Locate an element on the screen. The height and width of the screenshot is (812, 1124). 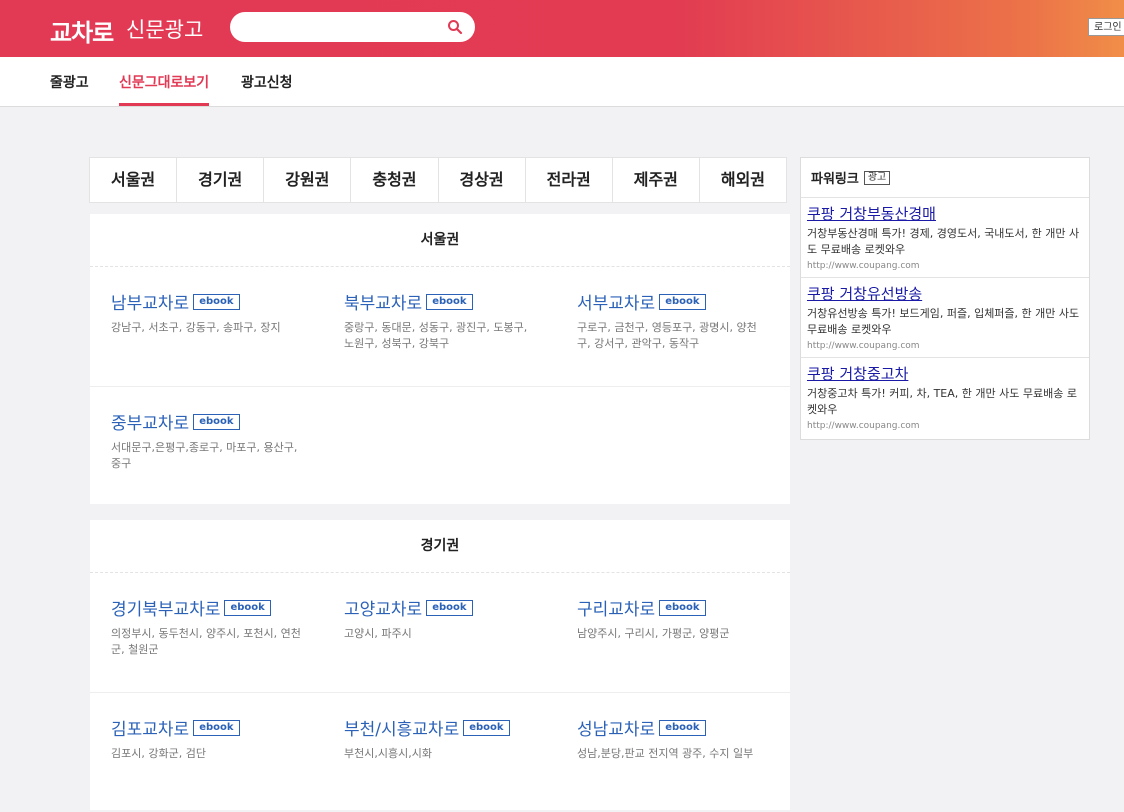
coverage-text: 고양시, 파주시 is located at coordinates (378, 633).